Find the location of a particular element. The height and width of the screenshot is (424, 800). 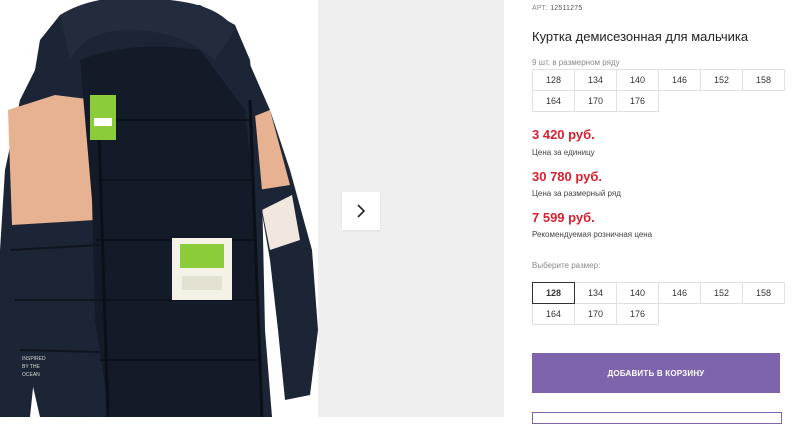

size-selector: 128 134 140 146 152 158 164 170 176 is located at coordinates (658, 303).